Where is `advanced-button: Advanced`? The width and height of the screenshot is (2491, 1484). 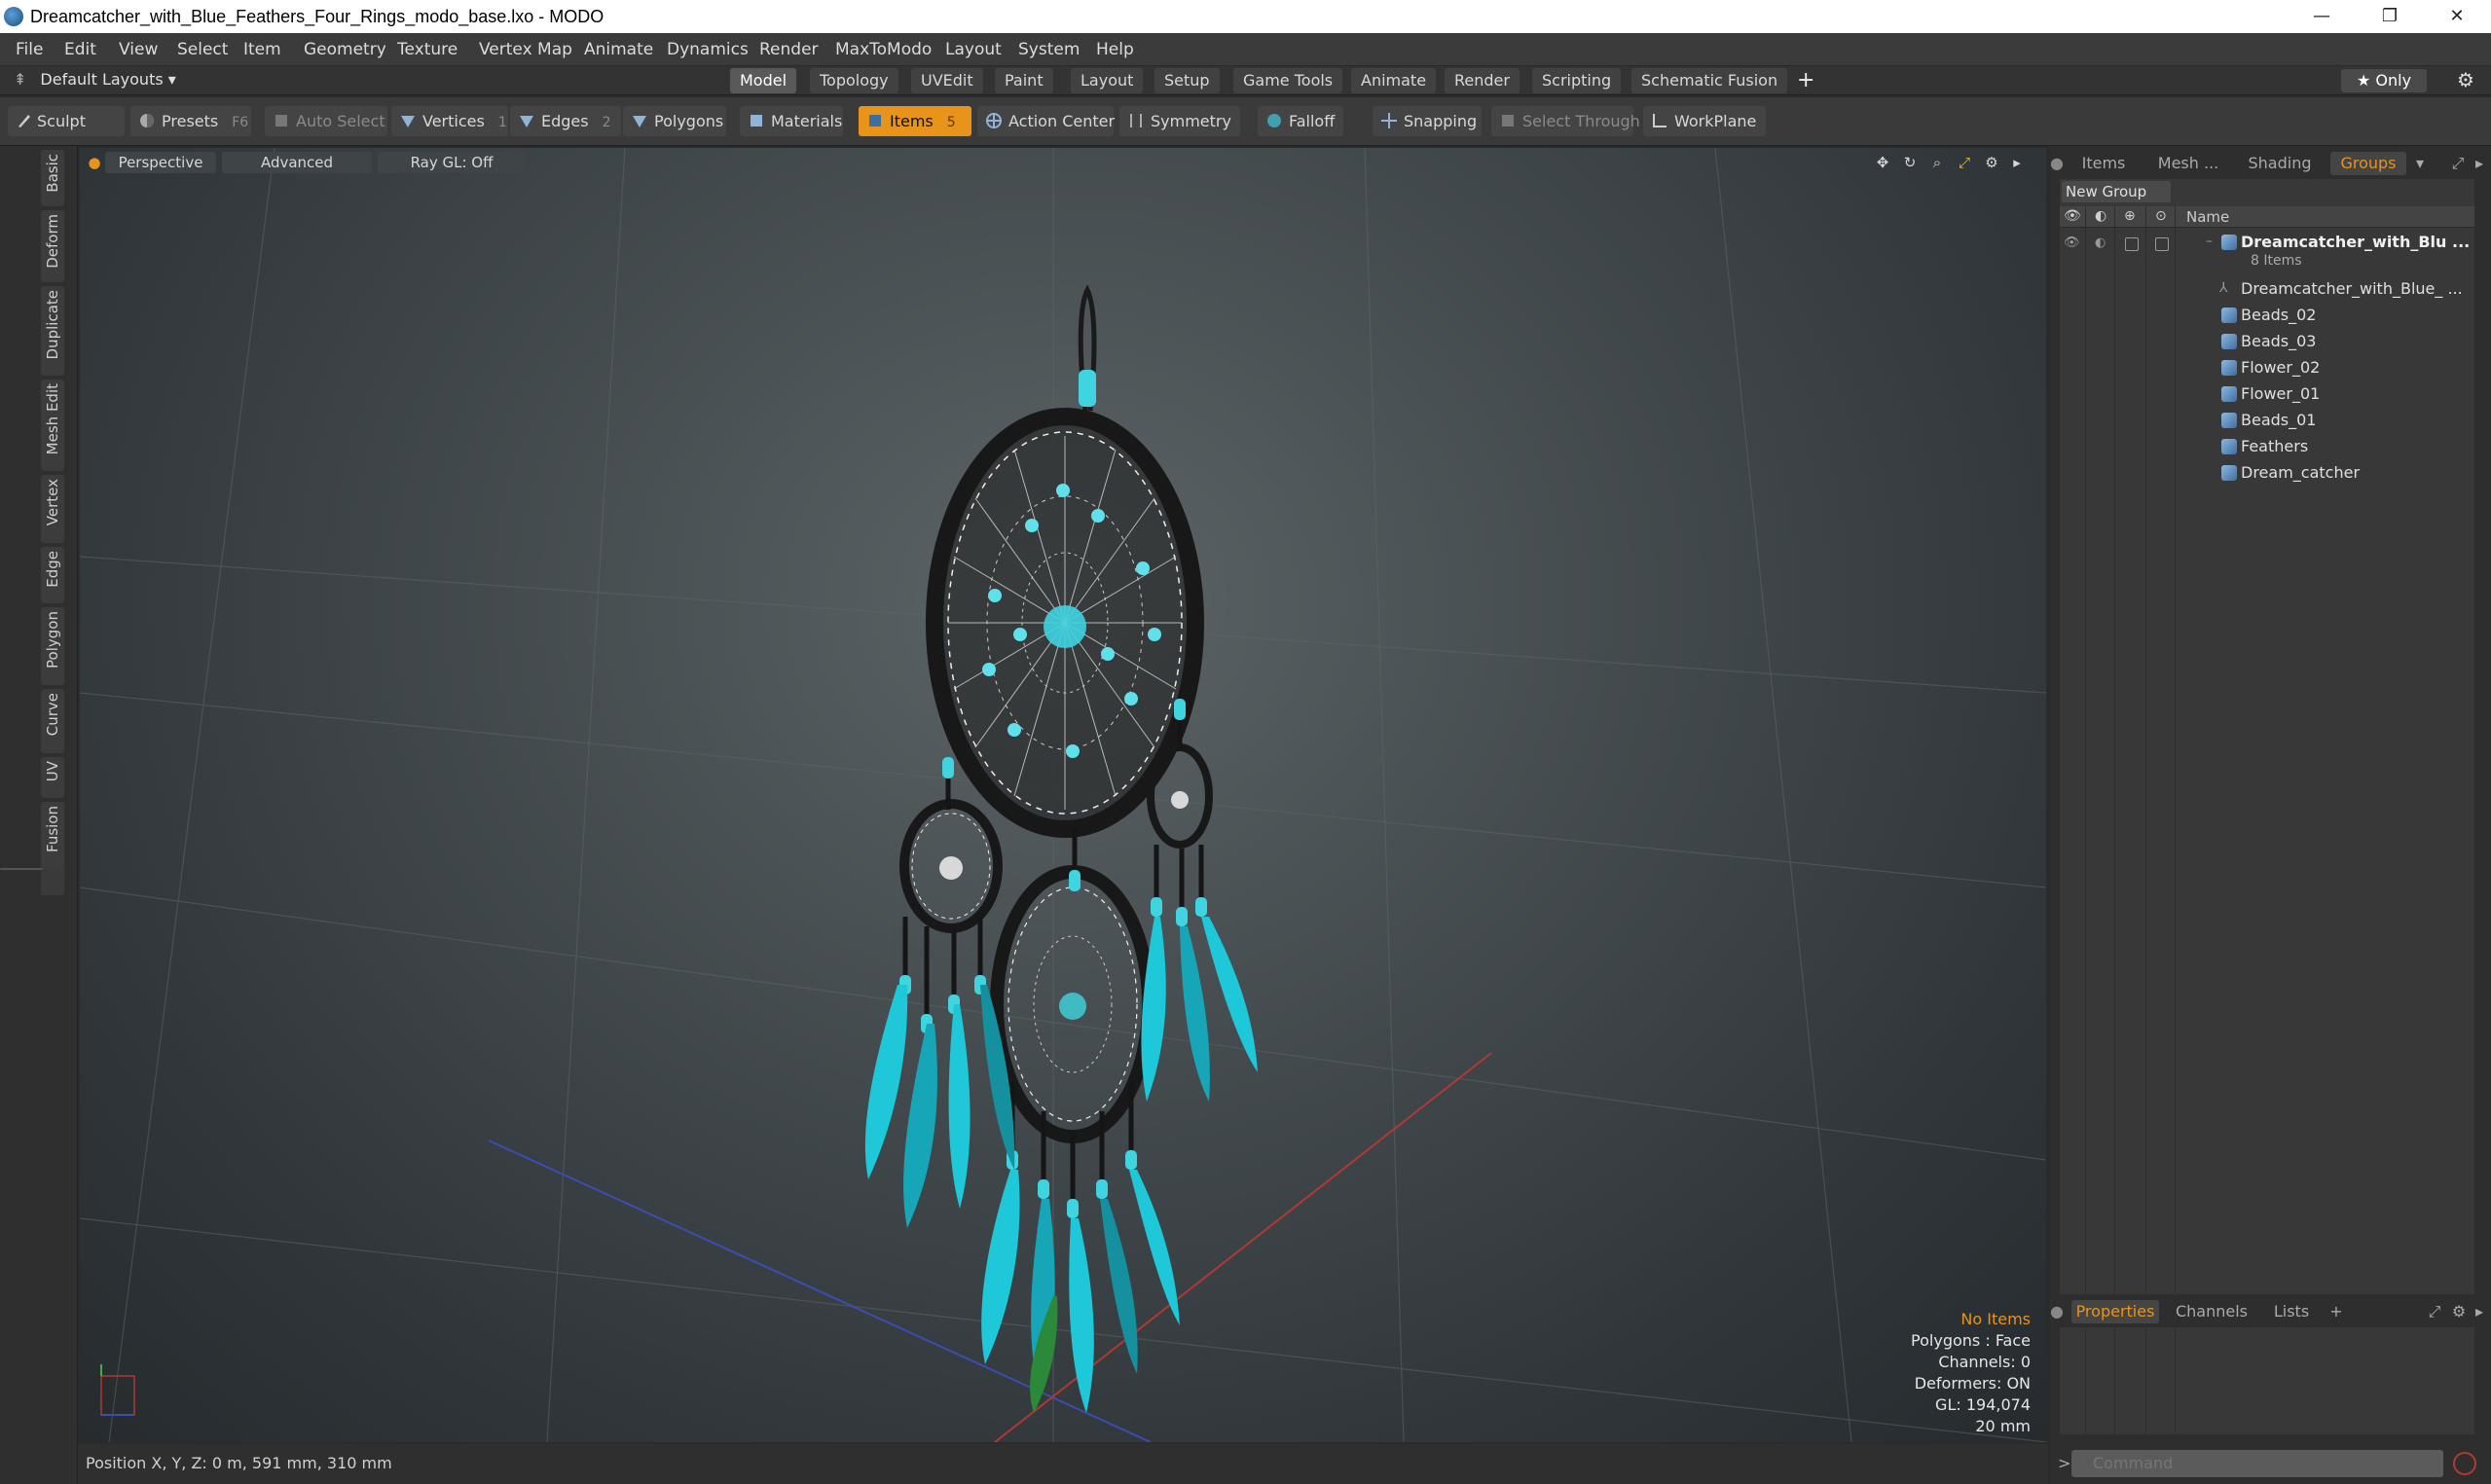 advanced-button: Advanced is located at coordinates (297, 163).